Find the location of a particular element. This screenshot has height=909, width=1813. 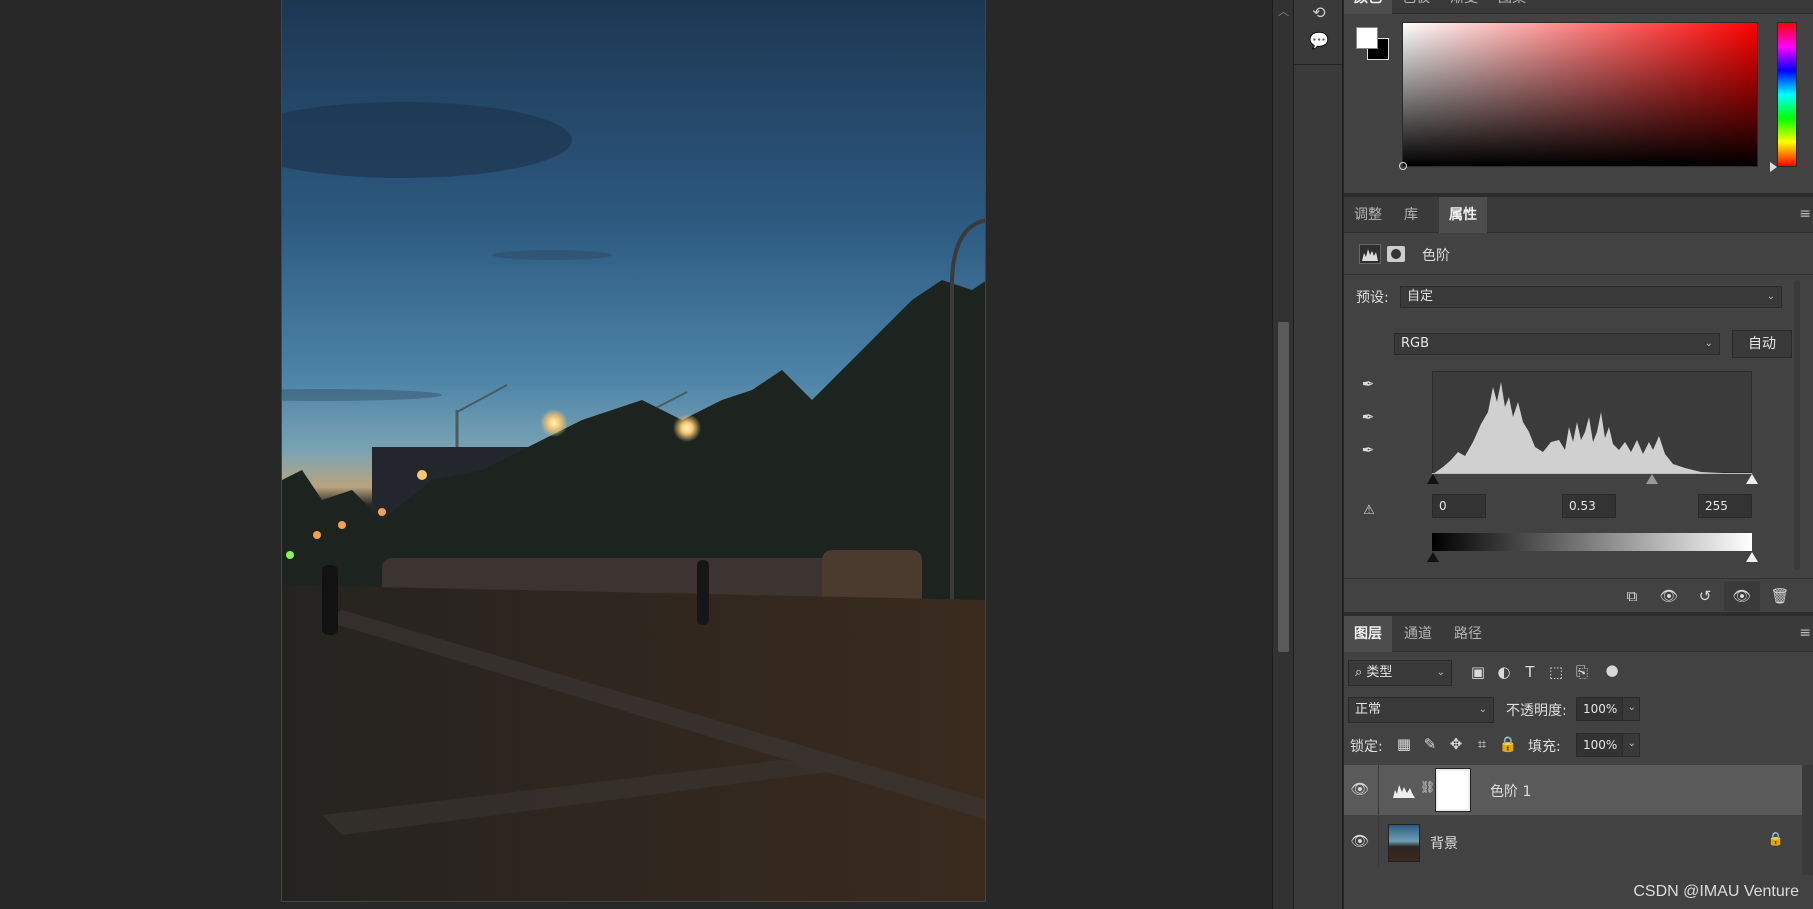

white-point-eyedropper-icon: ✒ is located at coordinates (1368, 453).